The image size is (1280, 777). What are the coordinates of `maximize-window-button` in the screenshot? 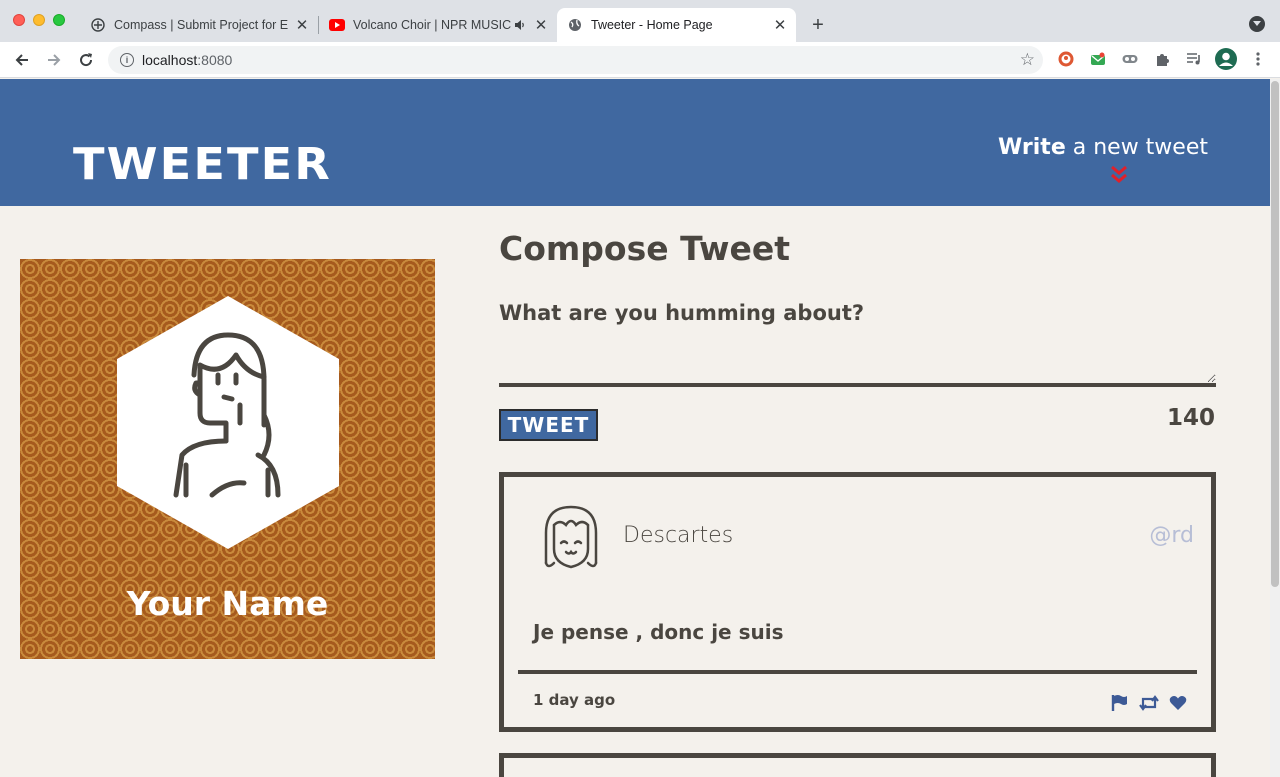 It's located at (59, 20).